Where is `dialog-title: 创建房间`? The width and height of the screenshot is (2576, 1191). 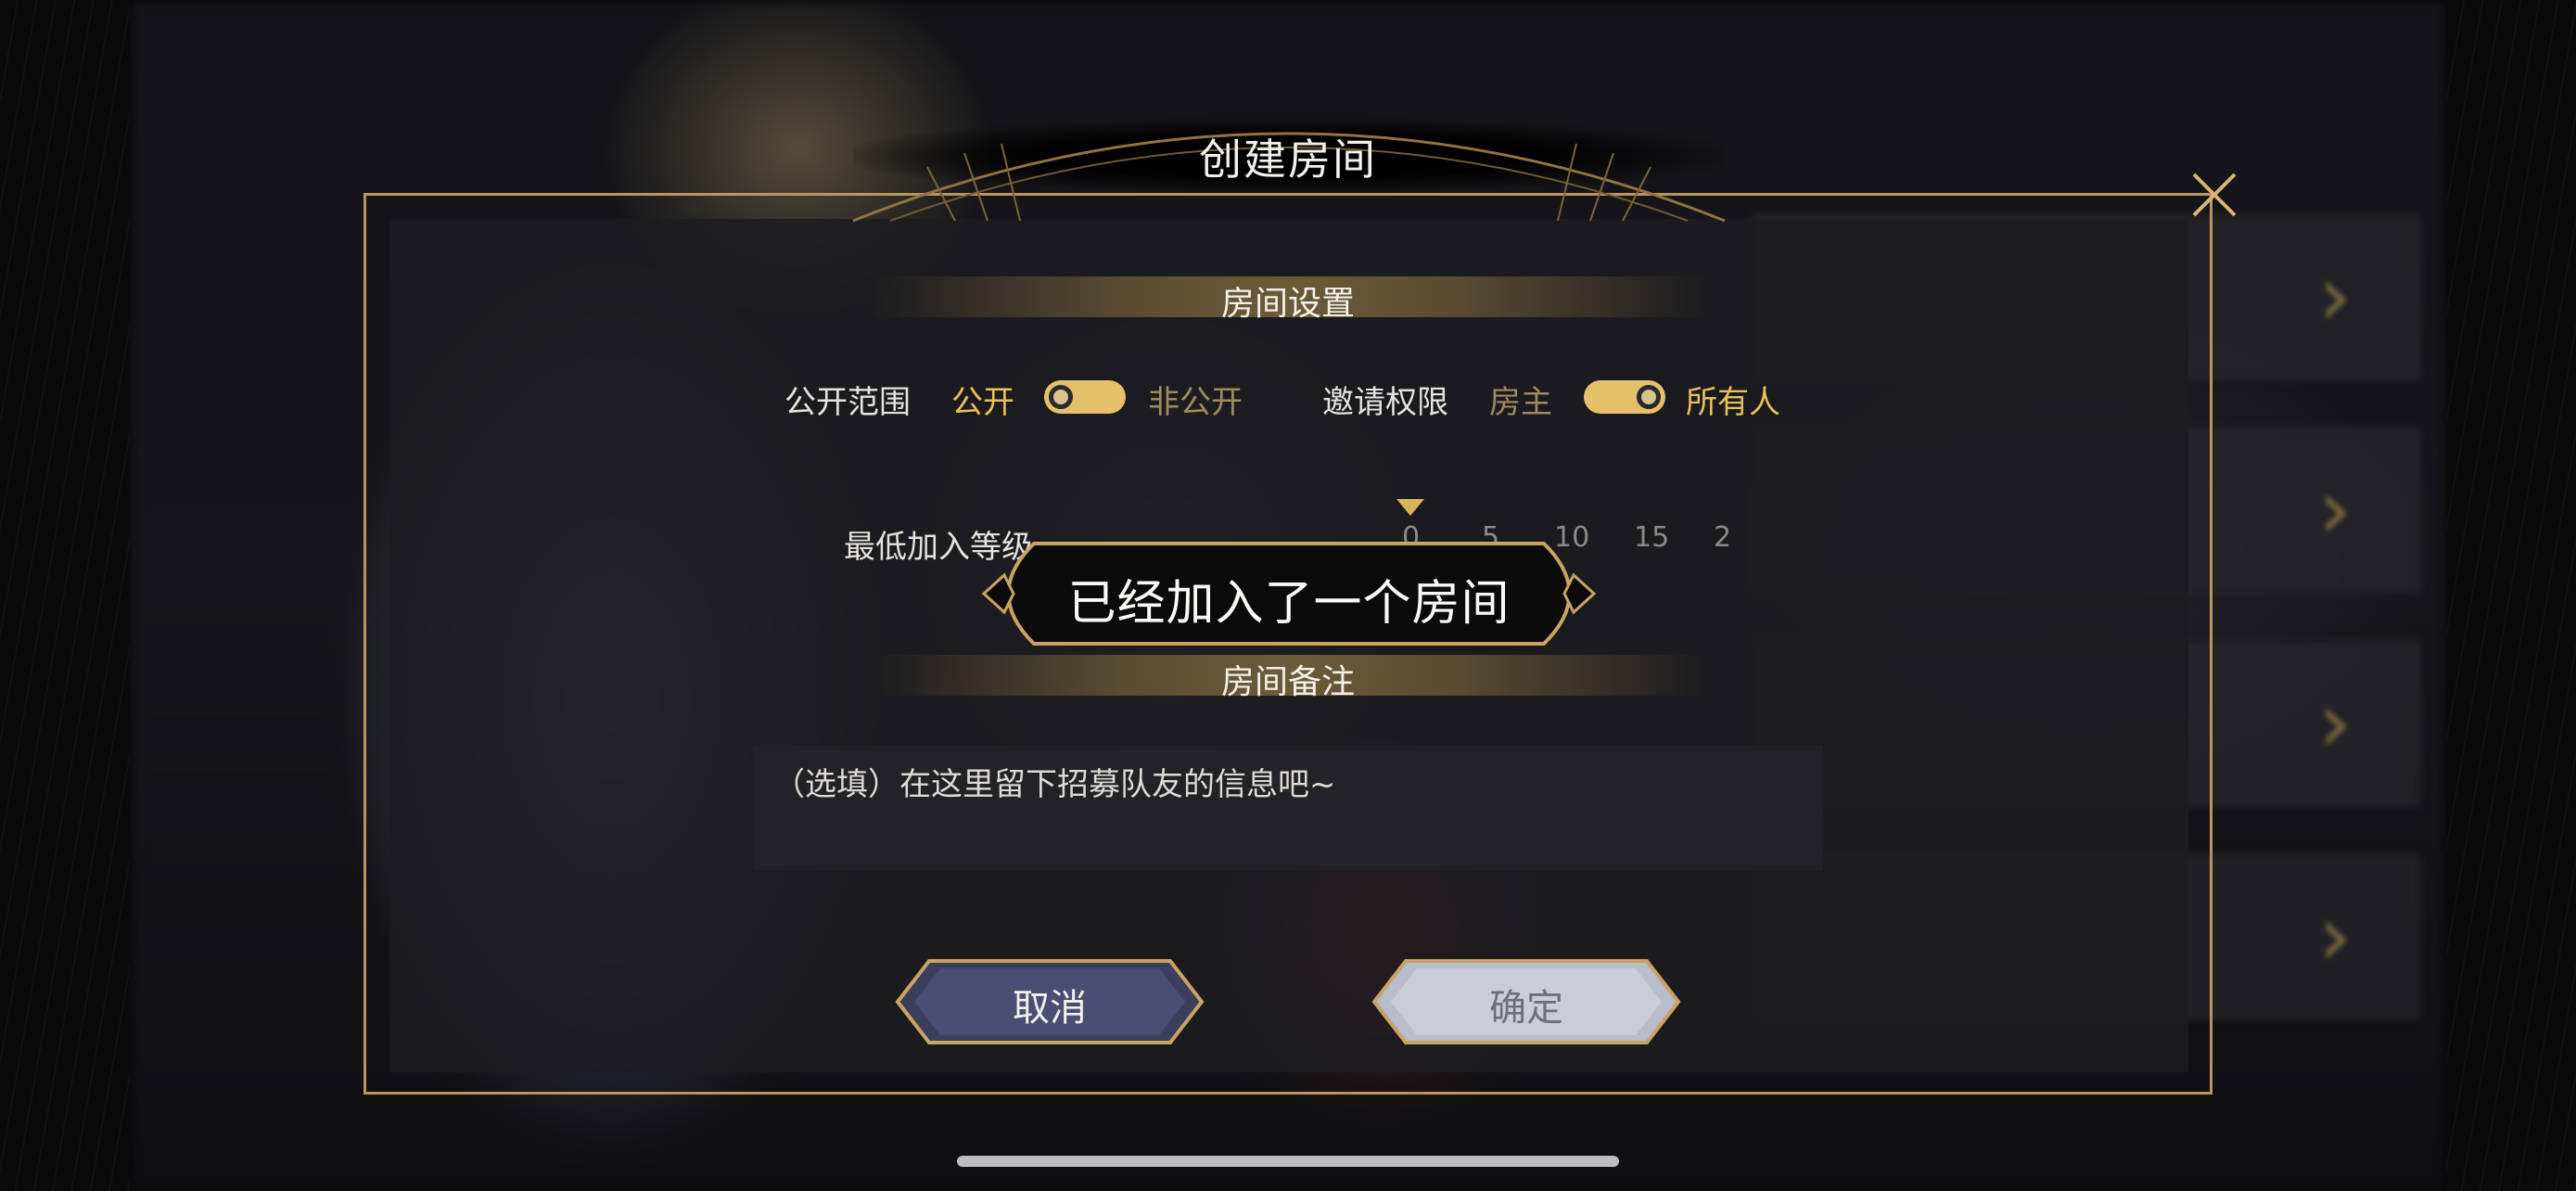
dialog-title: 创建房间 is located at coordinates (1288, 159).